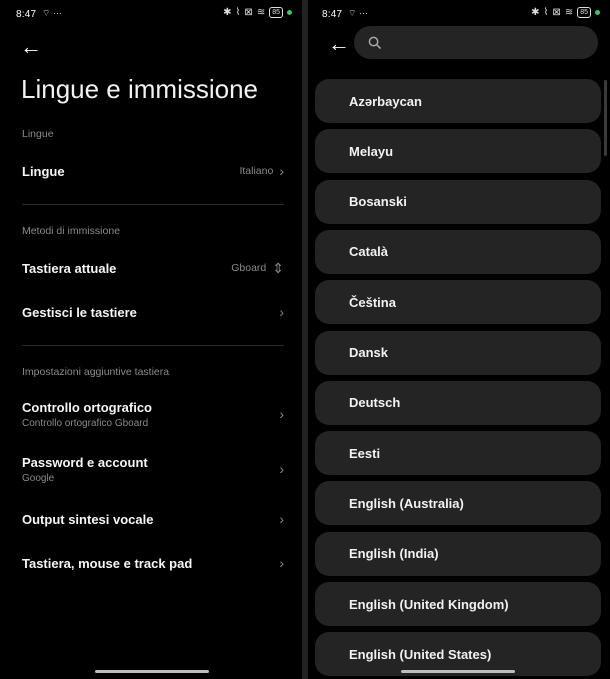 This screenshot has width=610, height=679. I want to click on output-sintesi-row: Output sintesi vocale ›, so click(153, 519).